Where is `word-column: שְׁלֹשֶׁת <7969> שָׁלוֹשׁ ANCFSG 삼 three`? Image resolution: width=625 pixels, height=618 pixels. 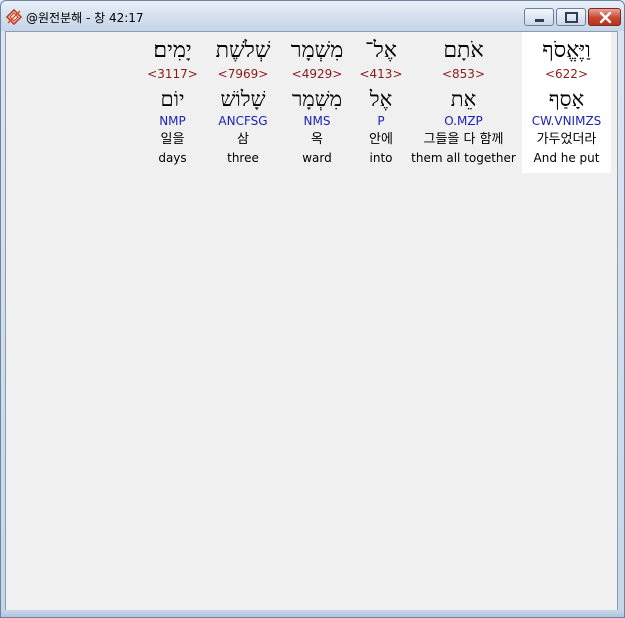 word-column: שְׁלֹשֶׁת <7969> שָׁלוֹשׁ ANCFSG 삼 three is located at coordinates (243, 102).